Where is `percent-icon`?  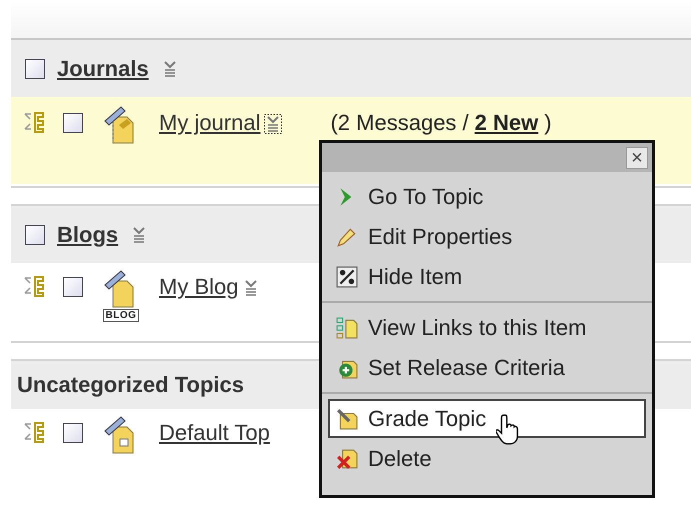
percent-icon is located at coordinates (347, 277).